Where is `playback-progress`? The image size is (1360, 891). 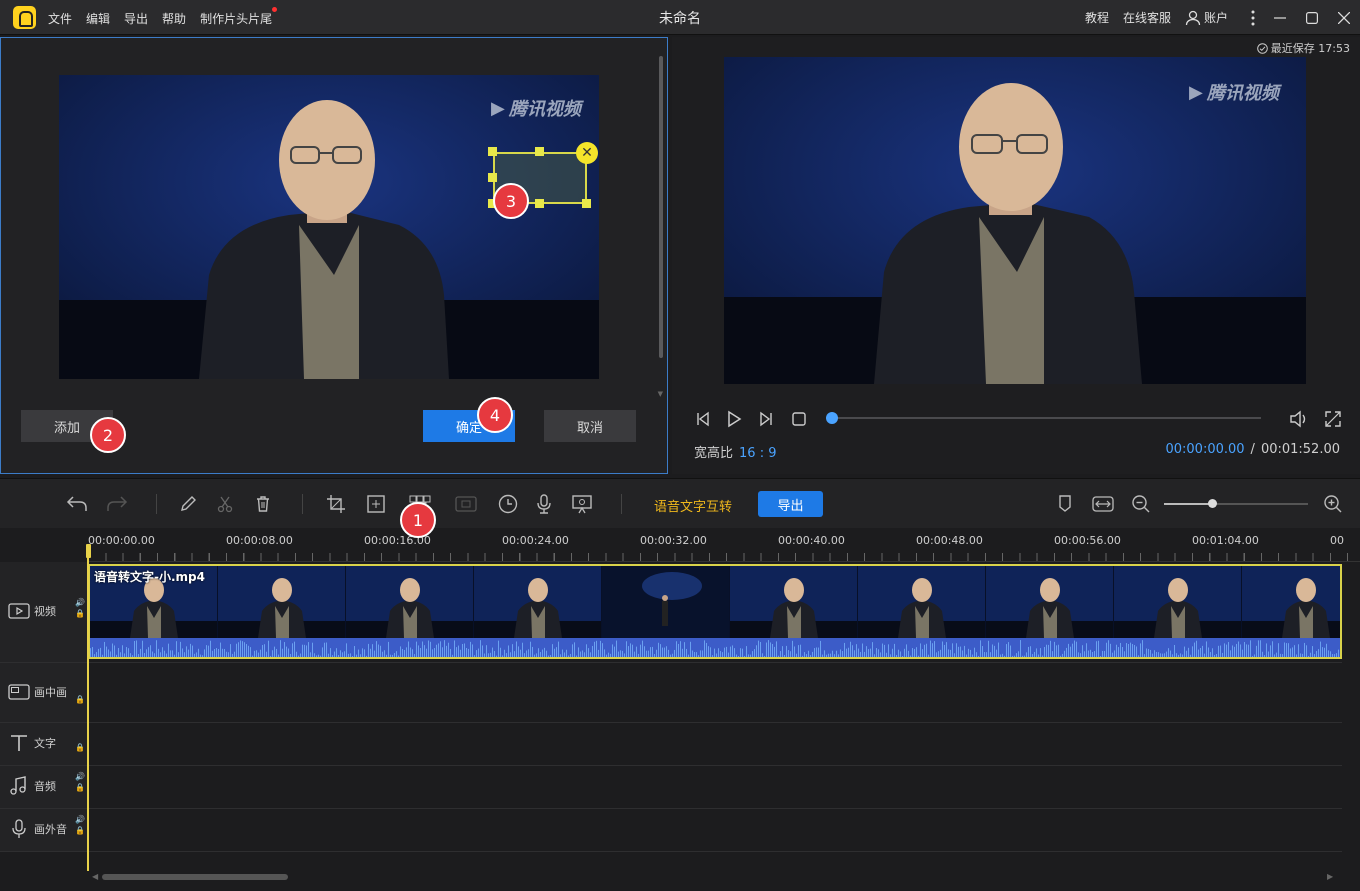
playback-progress is located at coordinates (1043, 418).